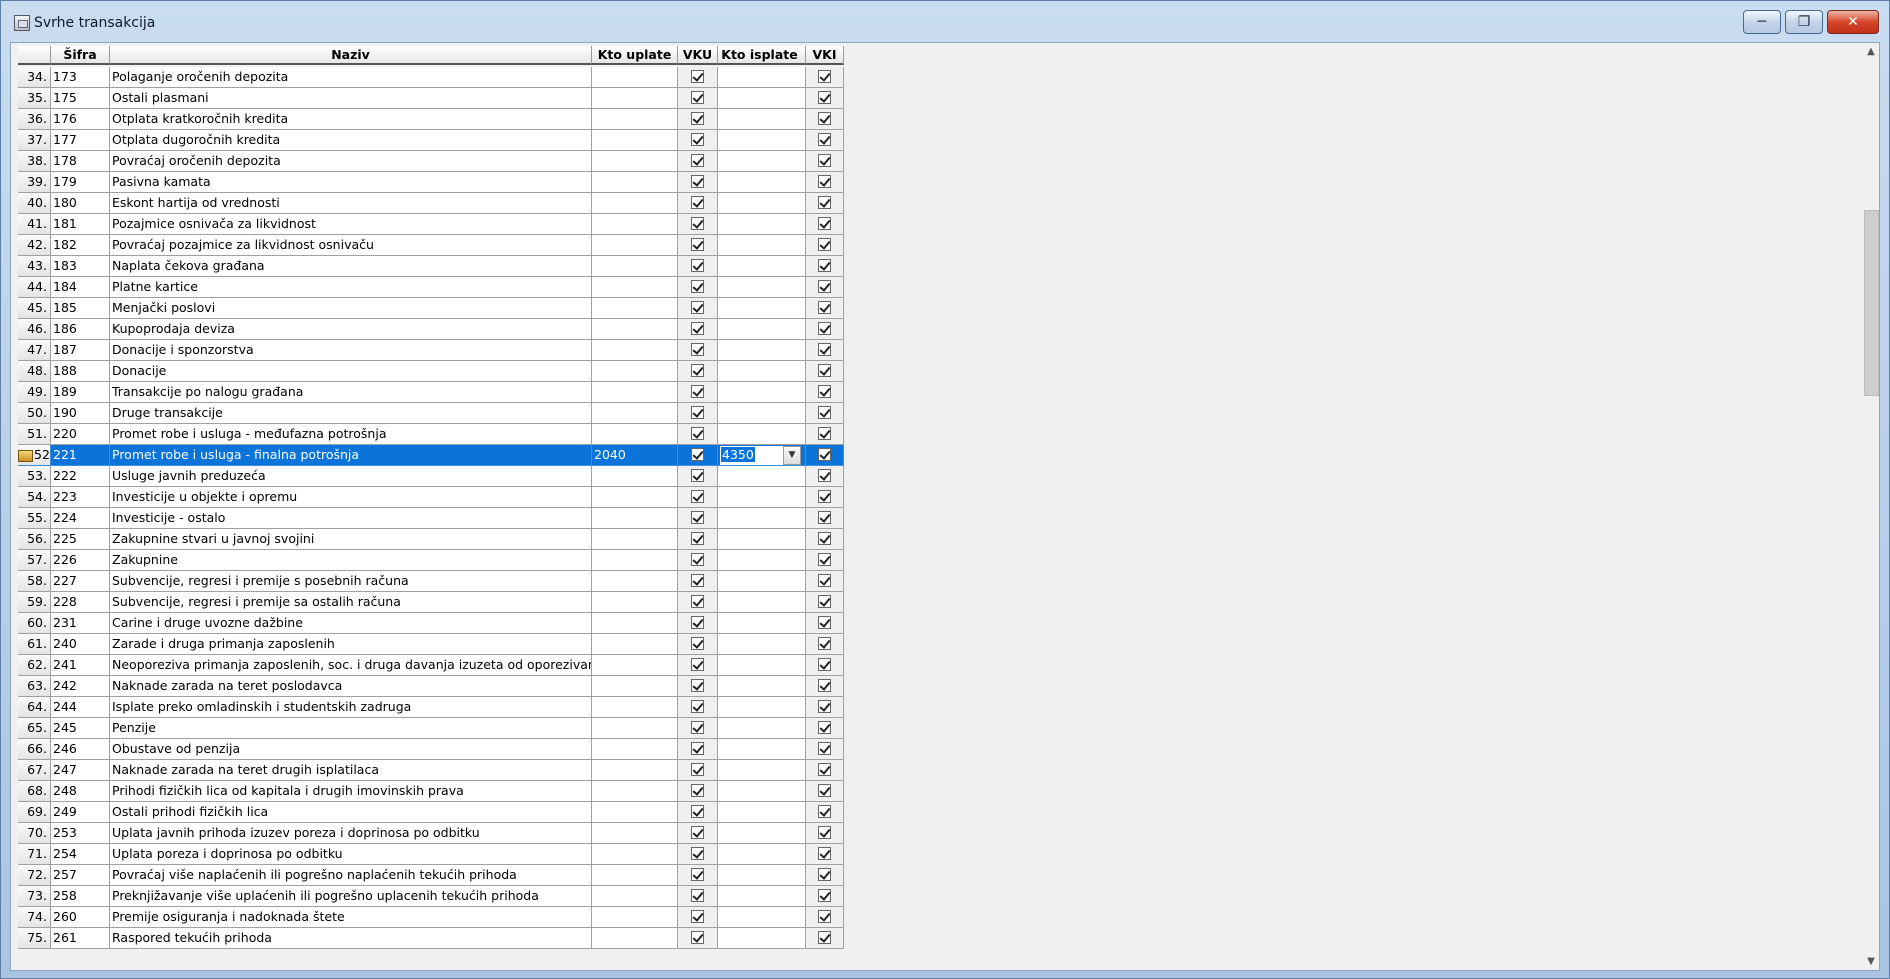 This screenshot has height=979, width=1890. What do you see at coordinates (351, 455) in the screenshot?
I see `cell-naziv: Promet robe i usluga - finalna potrošnja` at bounding box center [351, 455].